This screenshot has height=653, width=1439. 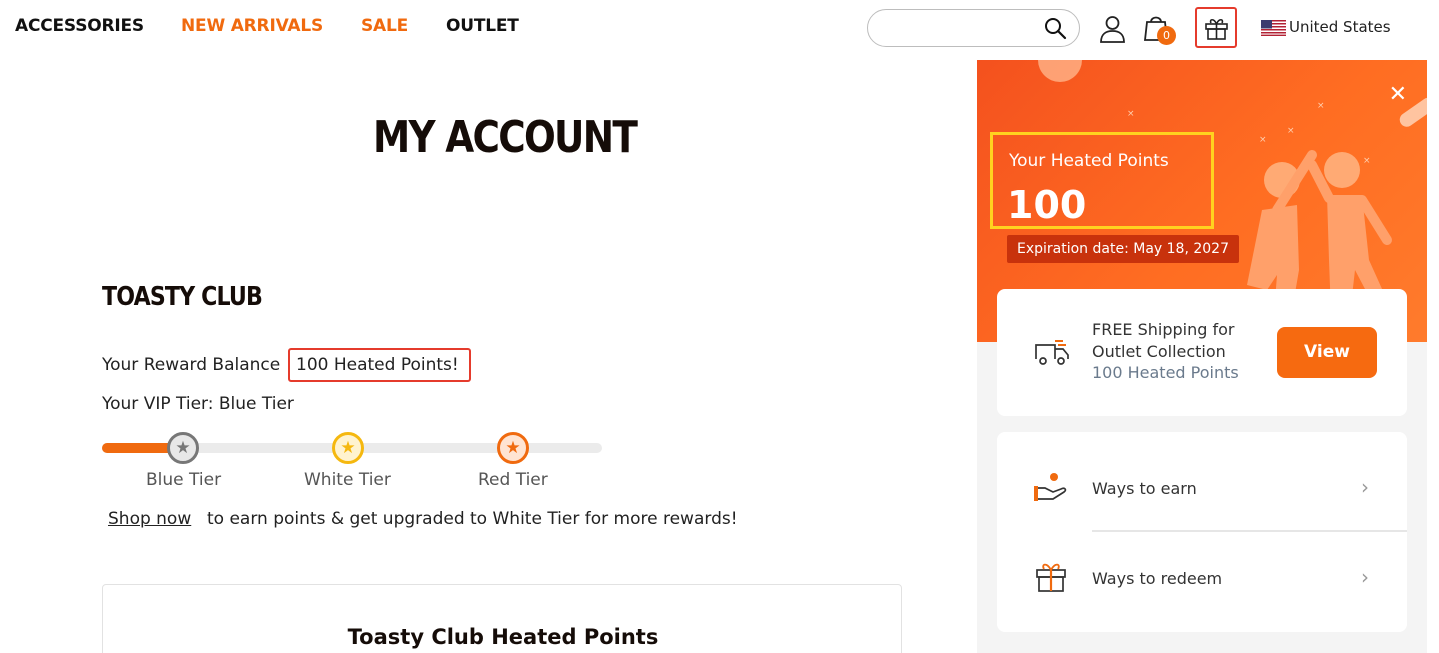 What do you see at coordinates (1112, 29) in the screenshot?
I see `user-icon` at bounding box center [1112, 29].